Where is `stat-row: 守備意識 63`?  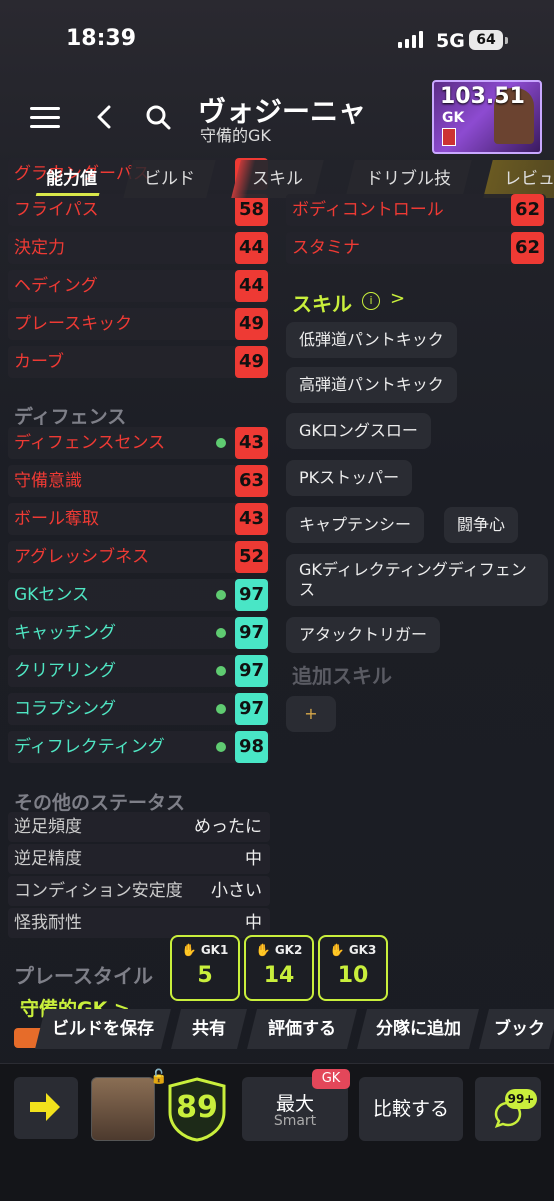 stat-row: 守備意識 63 is located at coordinates (139, 481).